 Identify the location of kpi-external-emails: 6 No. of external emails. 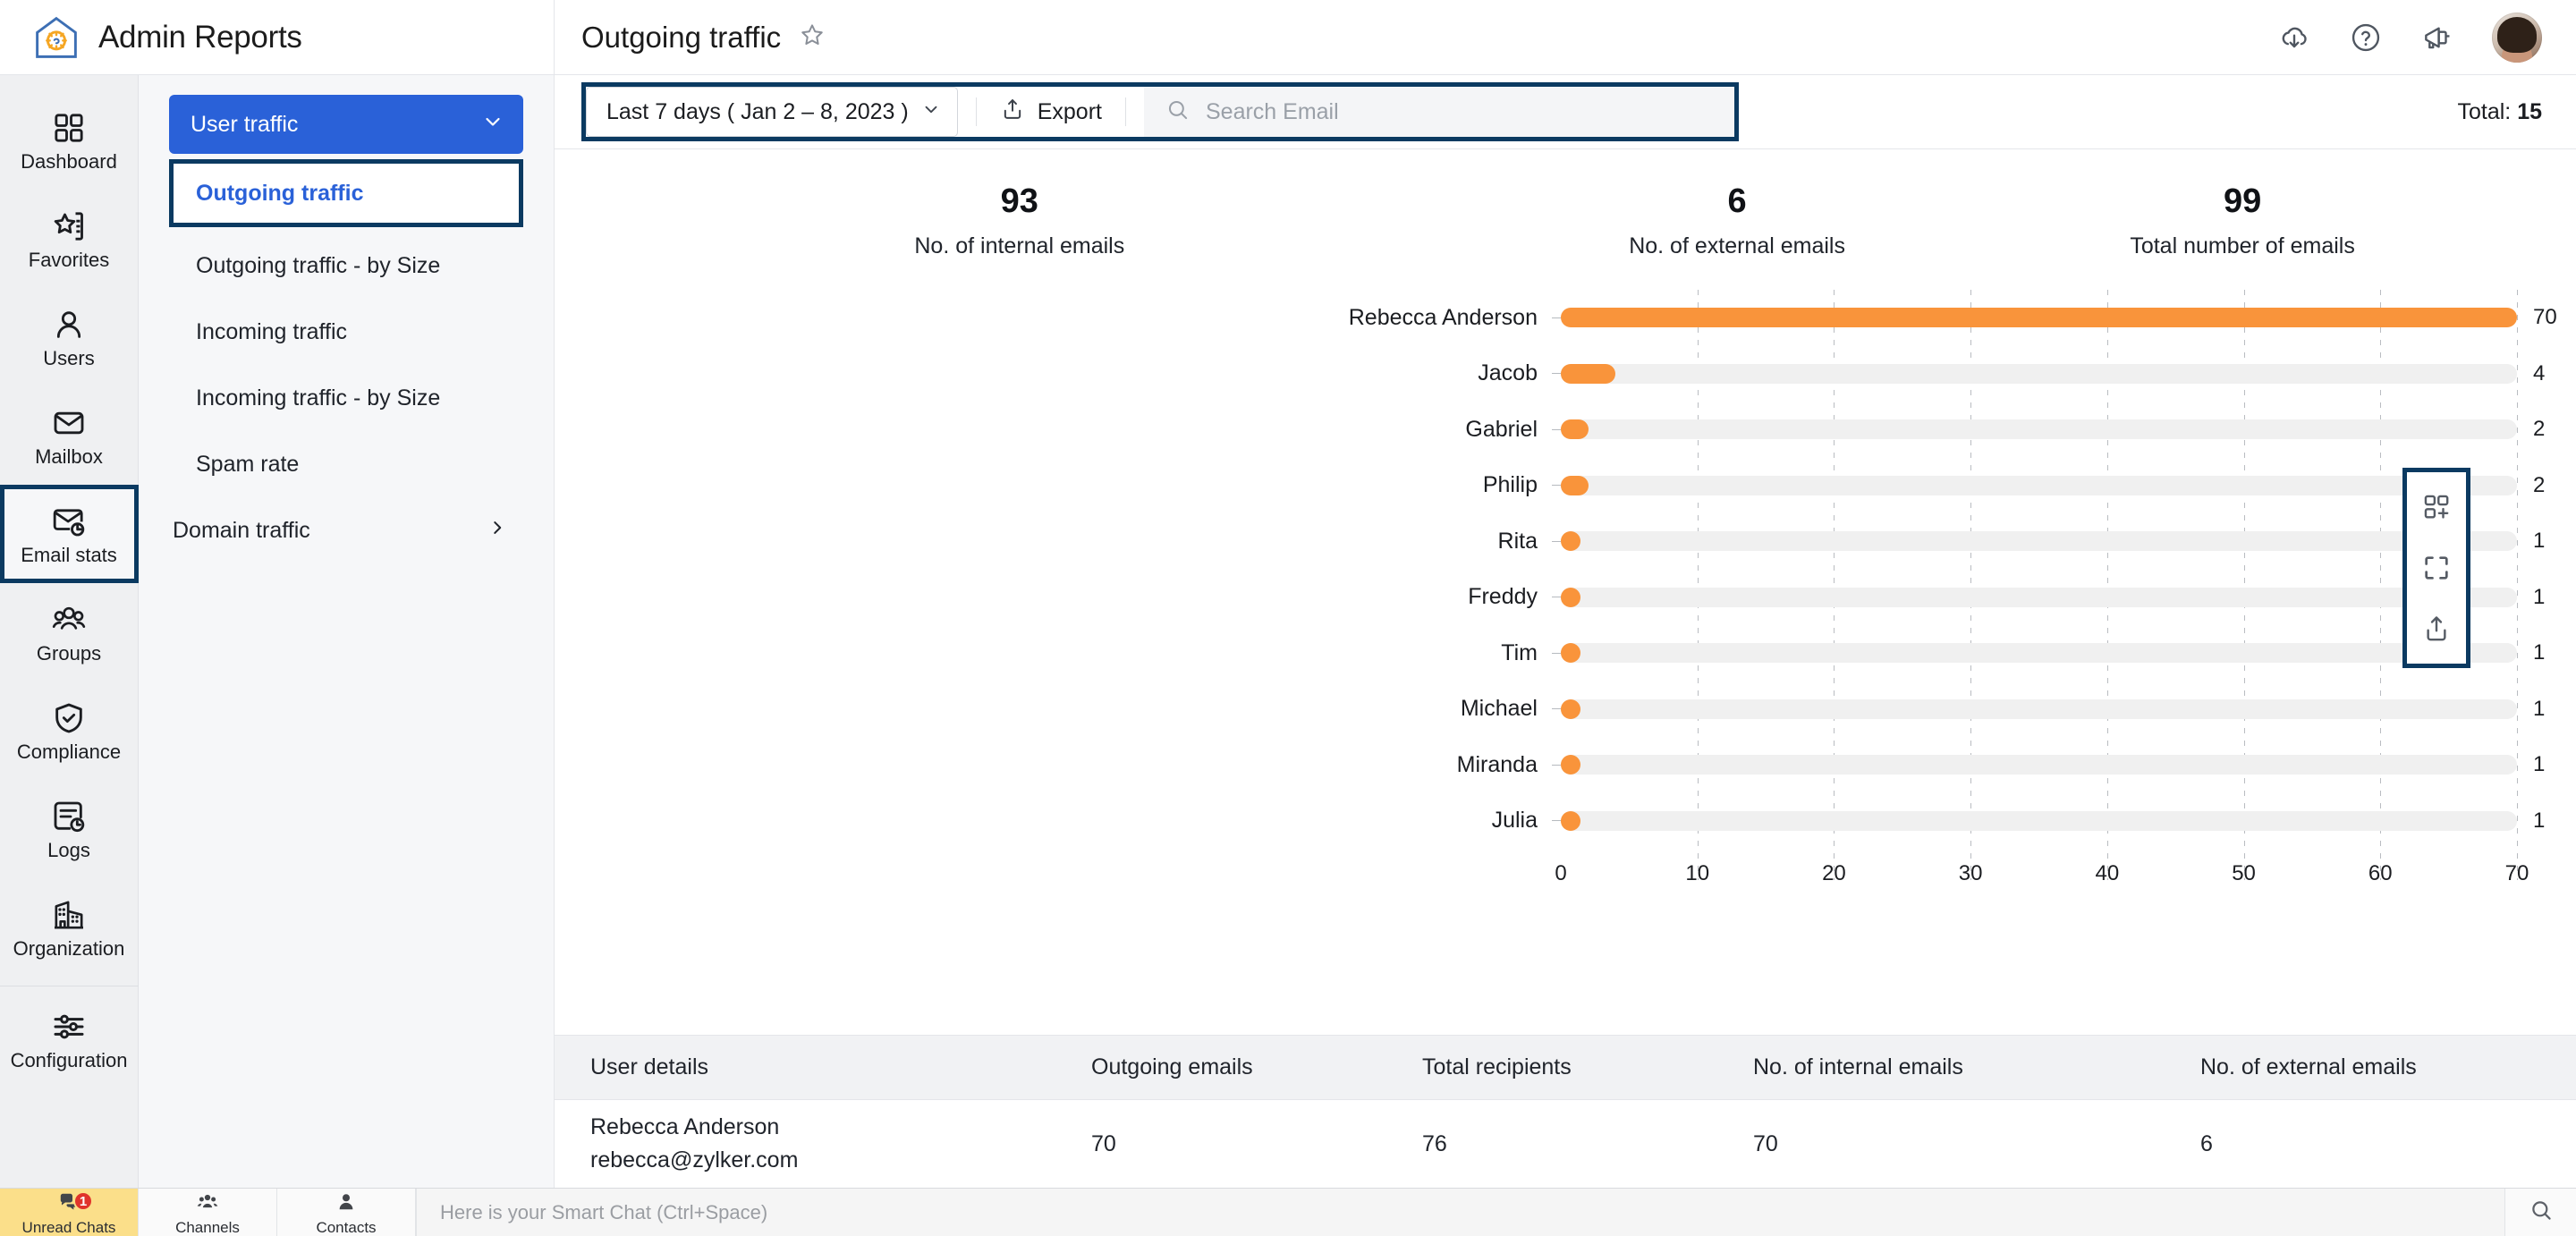
(1737, 220).